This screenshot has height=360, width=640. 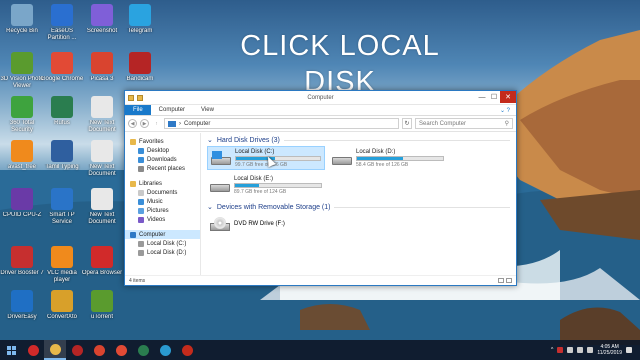 What do you see at coordinates (102, 107) in the screenshot?
I see `text-doc-icon` at bounding box center [102, 107].